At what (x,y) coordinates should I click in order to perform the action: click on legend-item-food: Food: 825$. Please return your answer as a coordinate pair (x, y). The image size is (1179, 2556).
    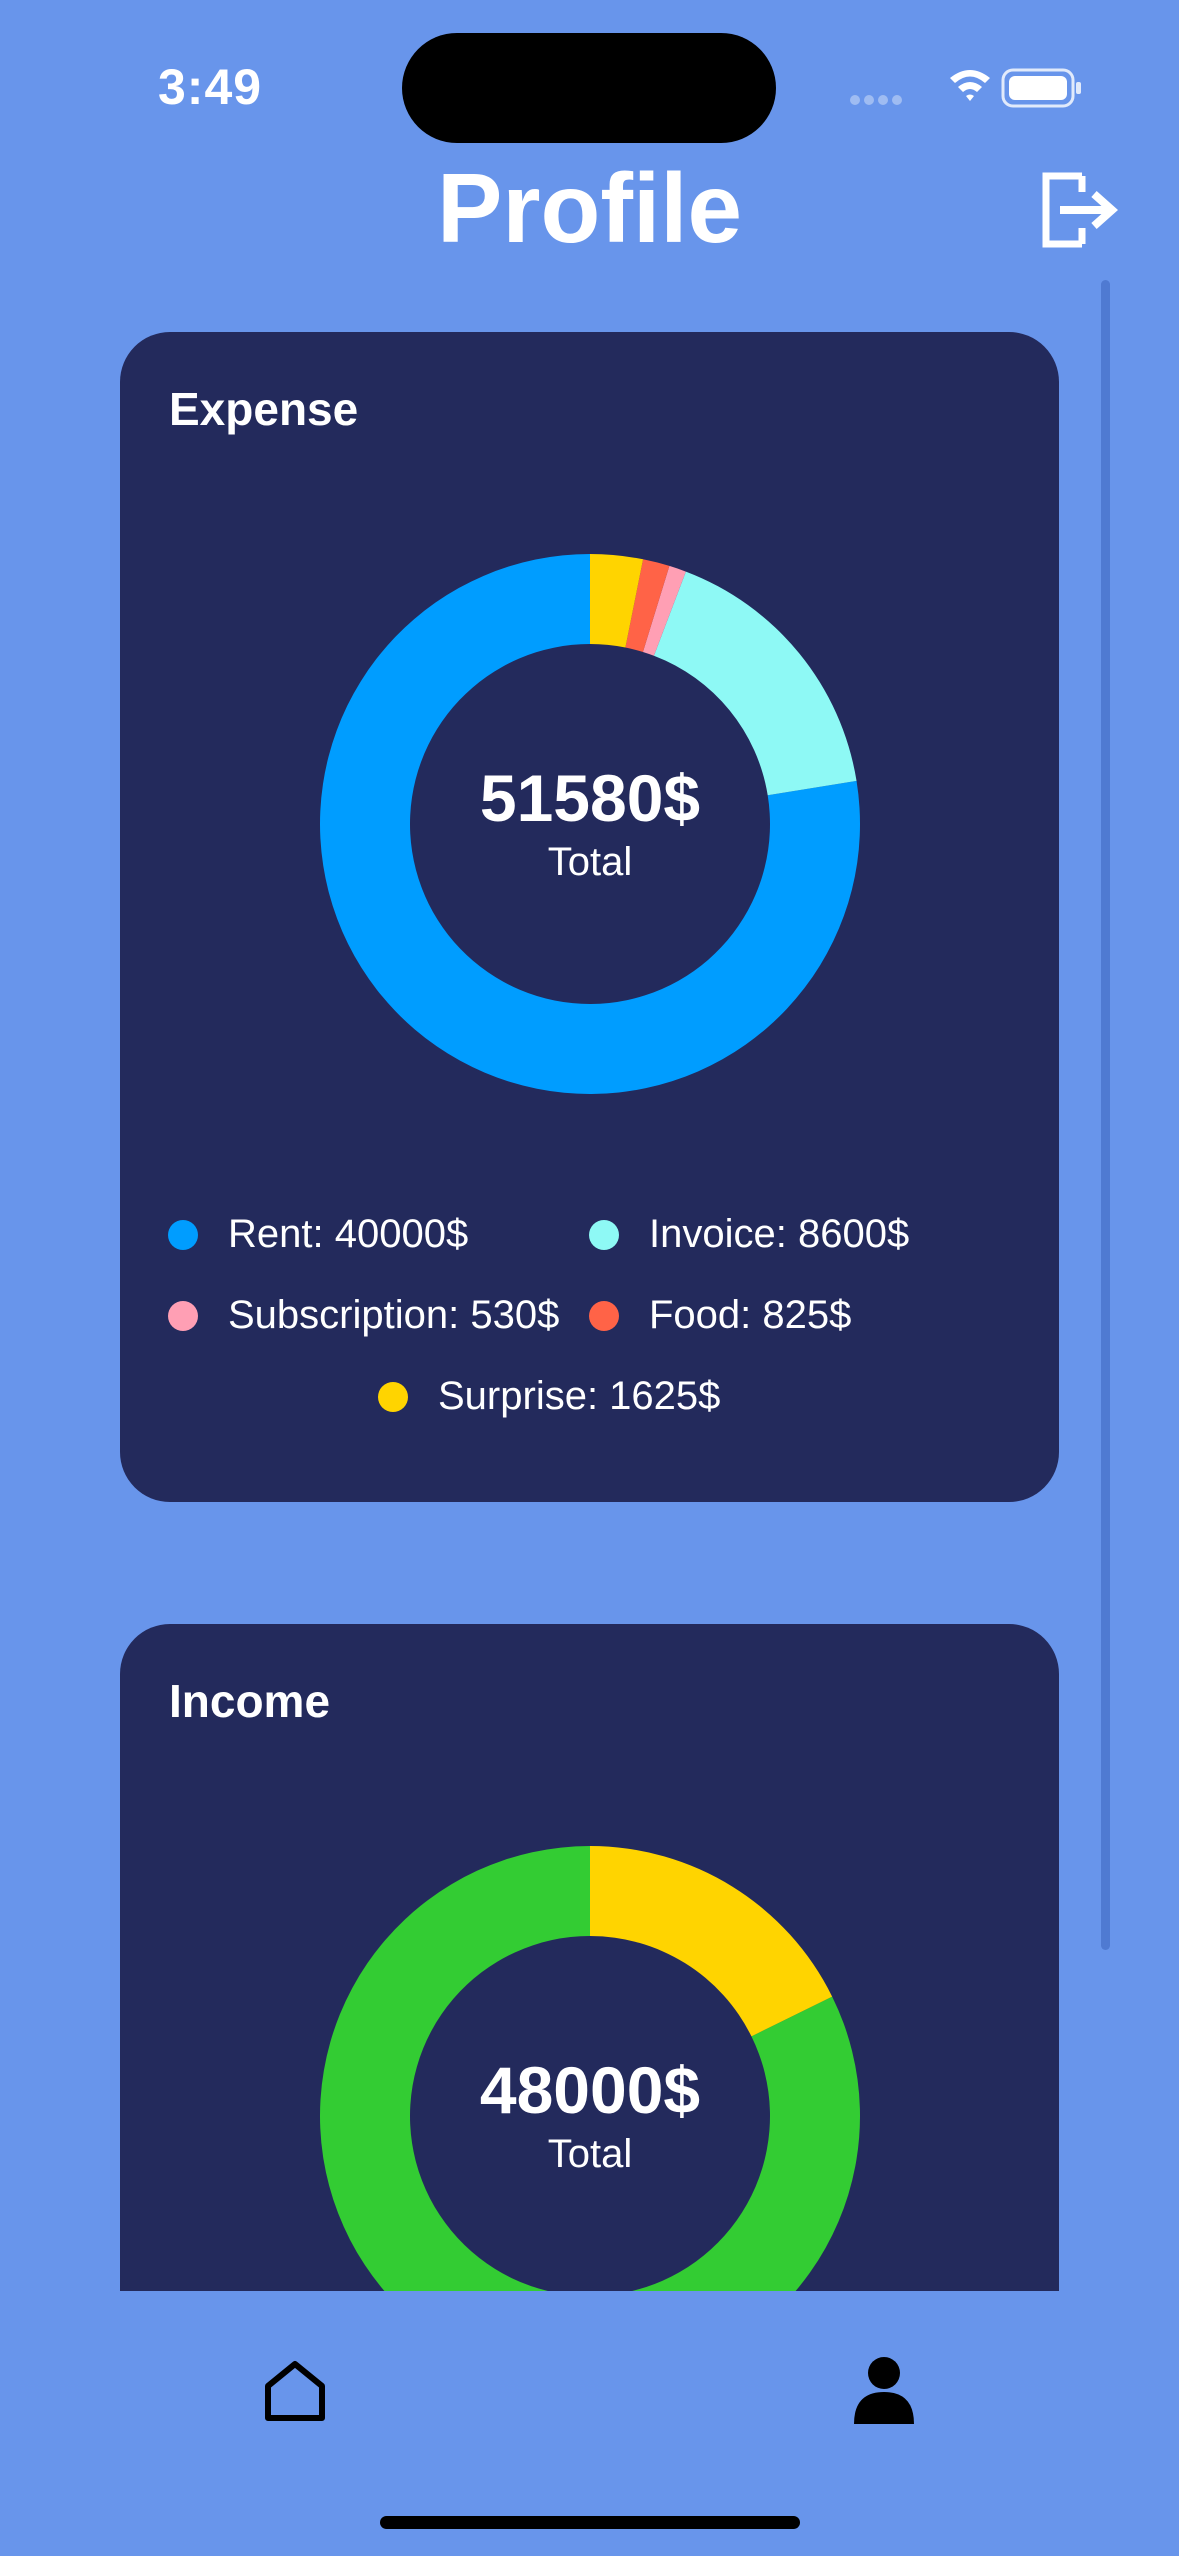
    Looking at the image, I should click on (720, 1315).